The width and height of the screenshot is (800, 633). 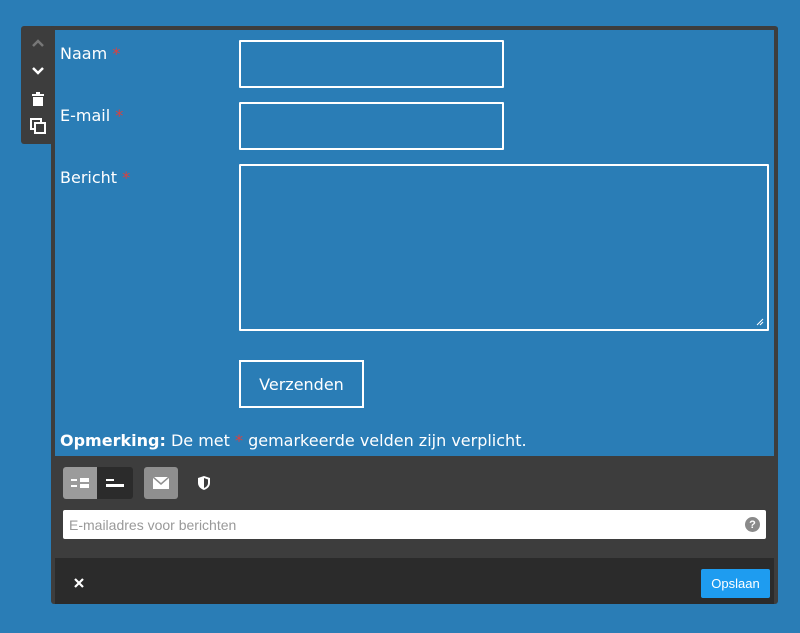 What do you see at coordinates (301, 384) in the screenshot?
I see `submit-button: Verzenden` at bounding box center [301, 384].